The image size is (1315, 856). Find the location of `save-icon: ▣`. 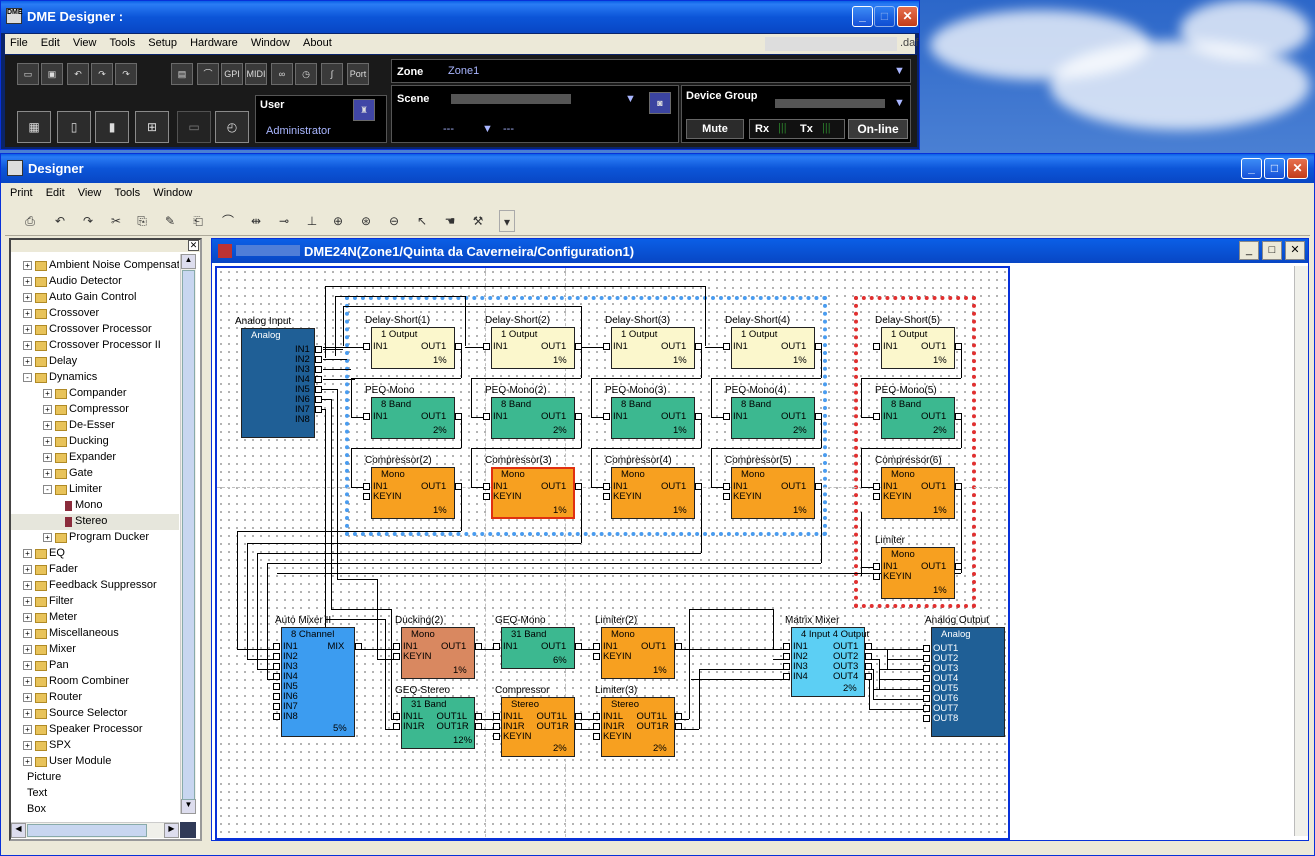

save-icon: ▣ is located at coordinates (52, 74).